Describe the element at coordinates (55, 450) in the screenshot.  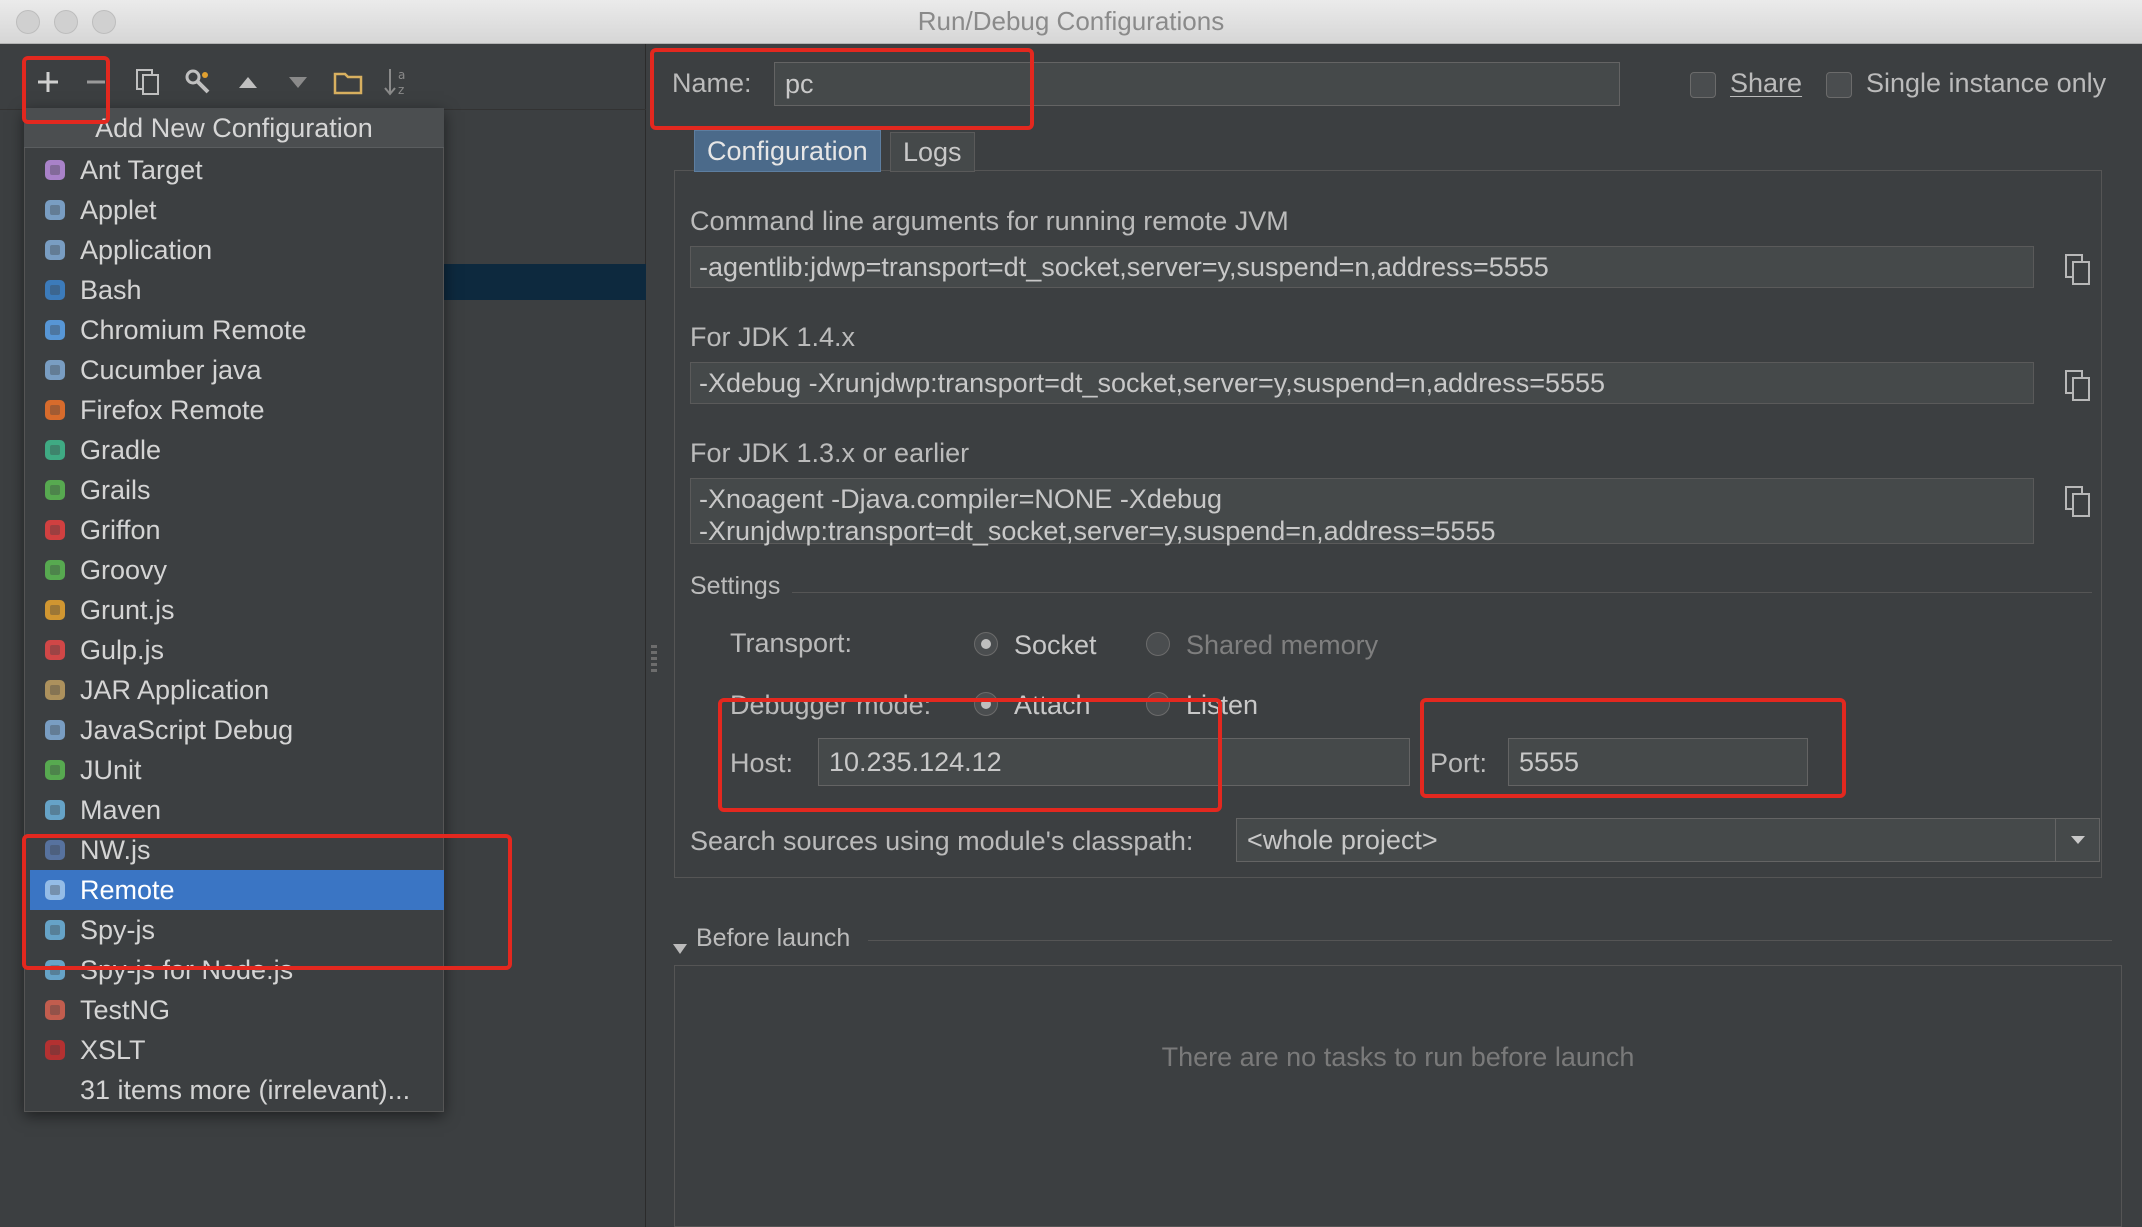
I see `gradle-icon` at that location.